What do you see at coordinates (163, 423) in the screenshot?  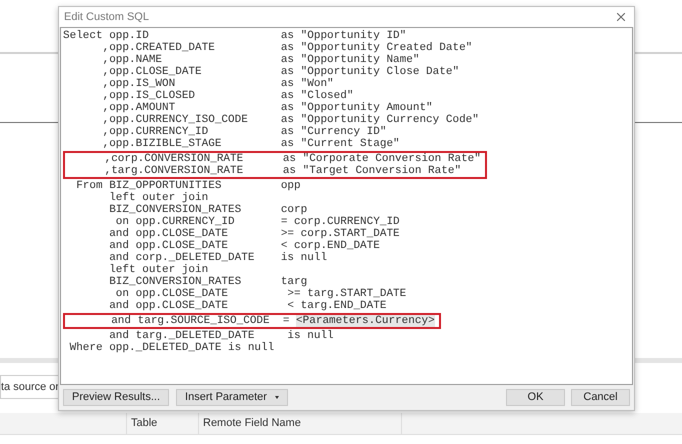 I see `column-header: Table` at bounding box center [163, 423].